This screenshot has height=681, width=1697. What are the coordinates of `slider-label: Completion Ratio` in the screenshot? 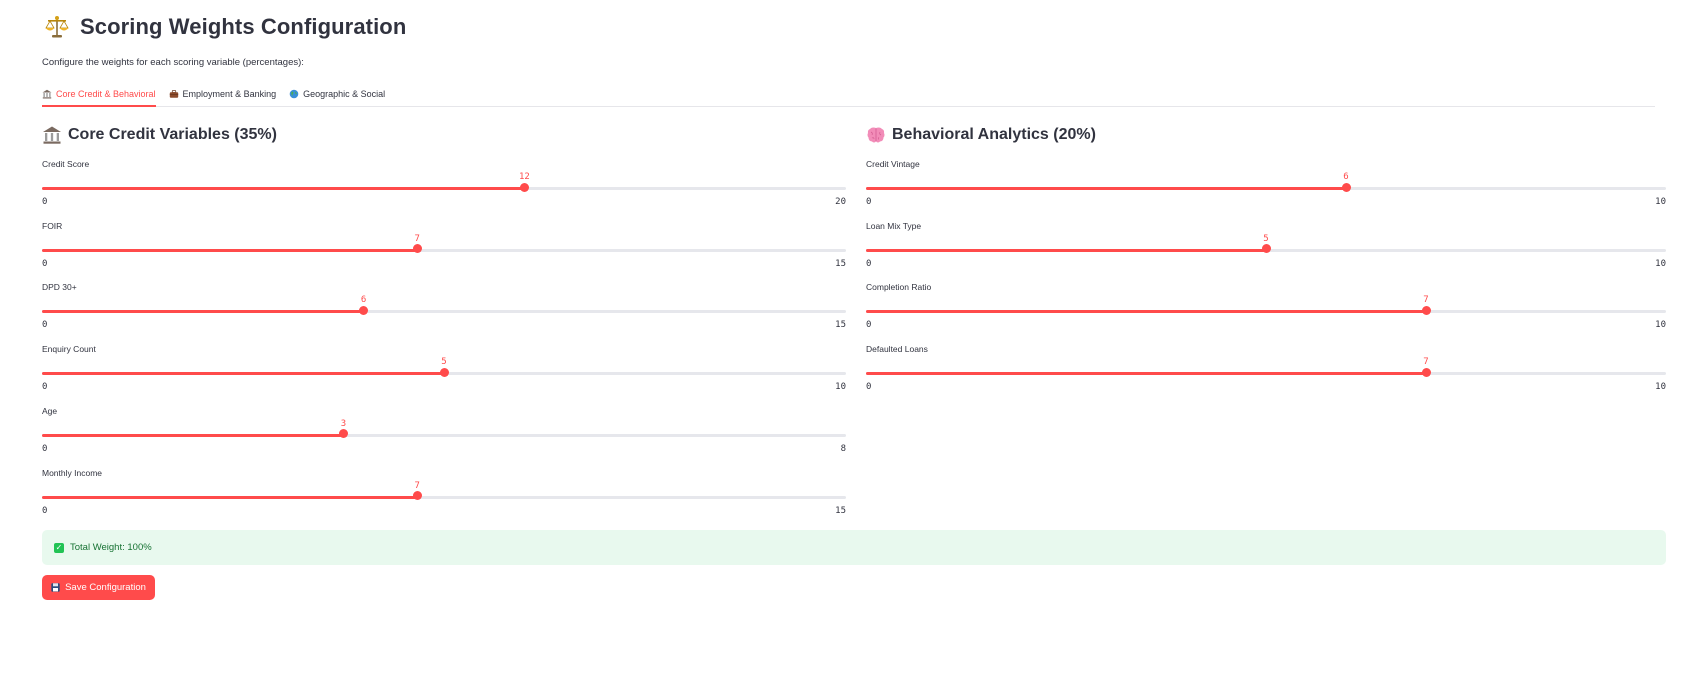 It's located at (899, 287).